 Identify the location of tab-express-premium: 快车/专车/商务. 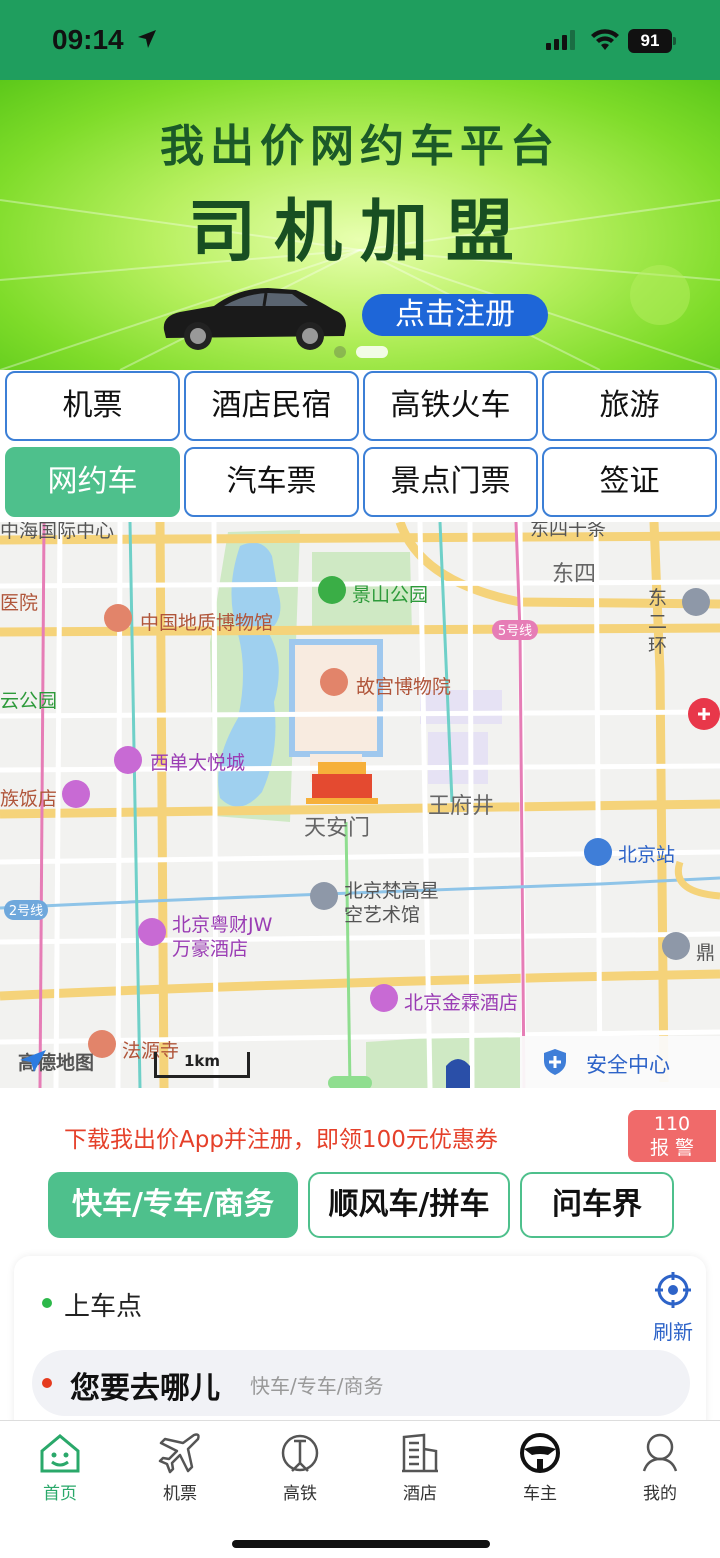
(173, 1205).